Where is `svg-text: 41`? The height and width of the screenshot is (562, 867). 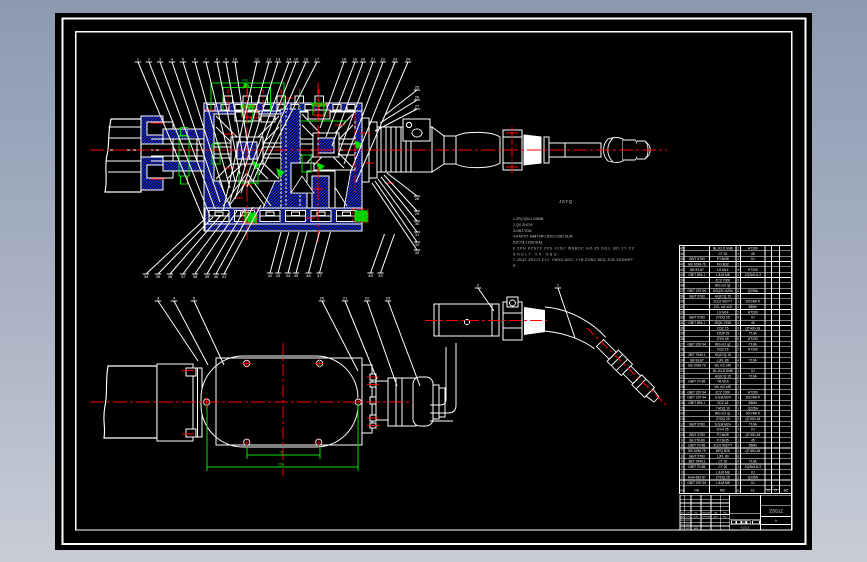 svg-text: 41 is located at coordinates (224, 276).